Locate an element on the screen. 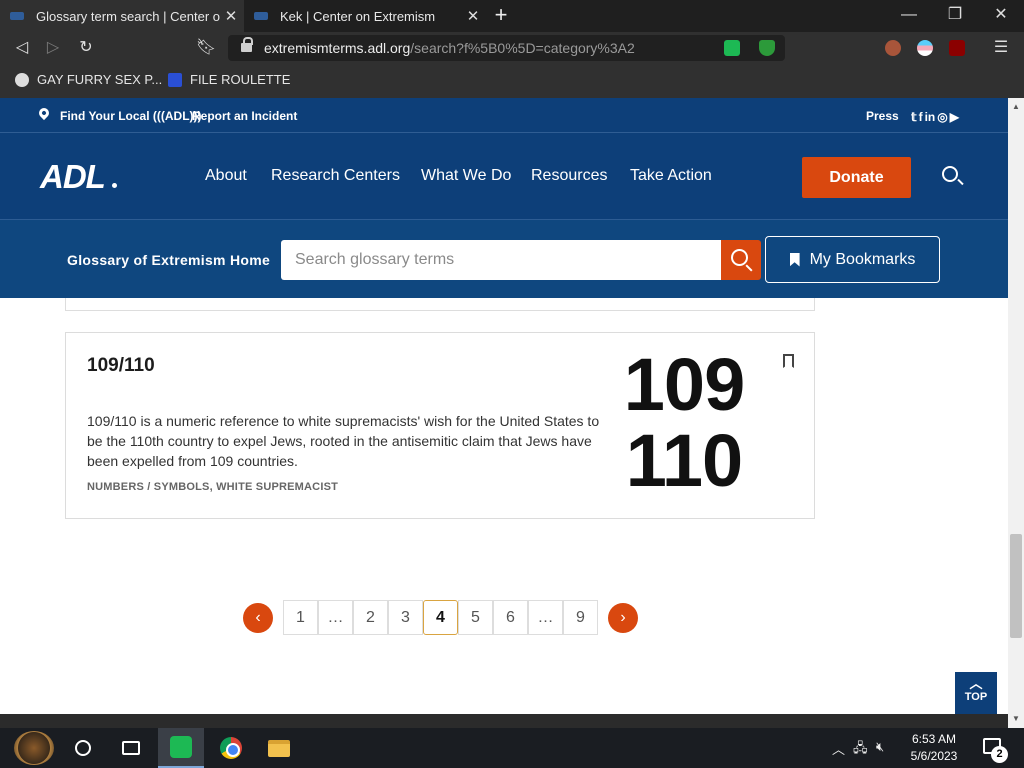 The width and height of the screenshot is (1024, 768). tab-title: Kek | Center on Extremism is located at coordinates (358, 16).